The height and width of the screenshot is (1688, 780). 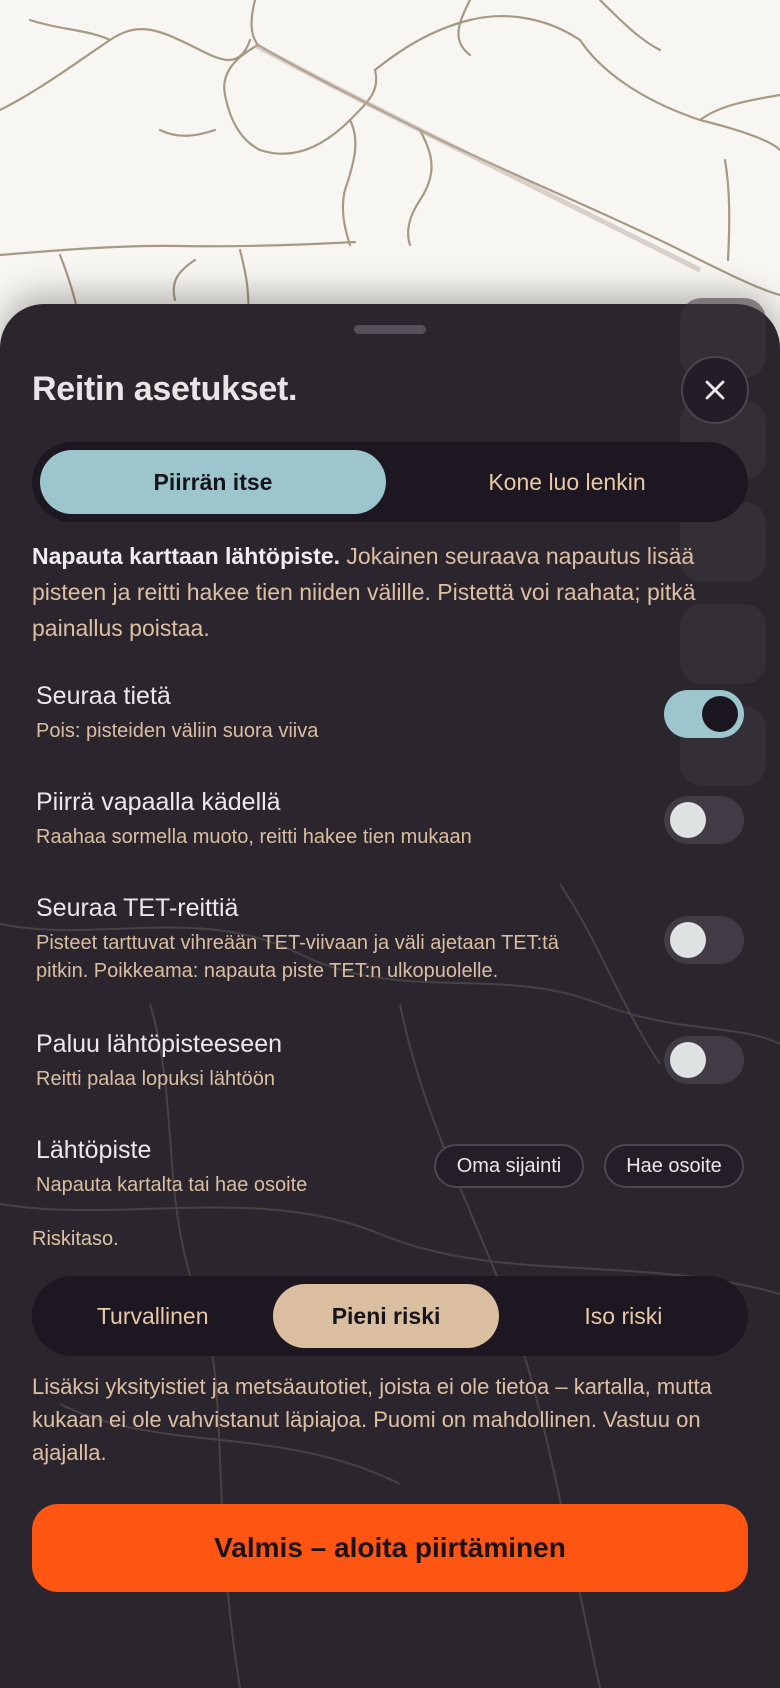 I want to click on freehand-toggle, so click(x=704, y=820).